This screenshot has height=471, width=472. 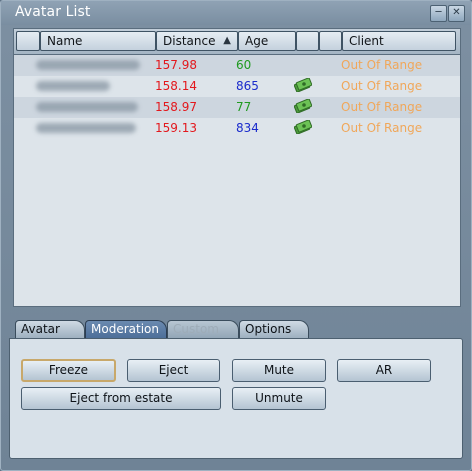 I want to click on tab-moderation: Moderation, so click(x=126, y=329).